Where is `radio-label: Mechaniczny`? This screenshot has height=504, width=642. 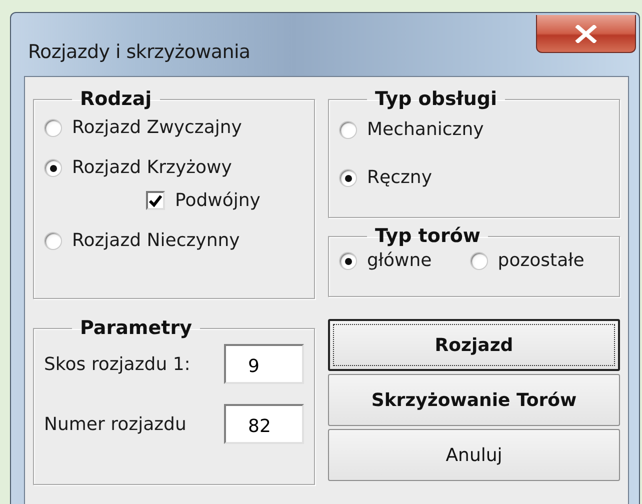 radio-label: Mechaniczny is located at coordinates (425, 130).